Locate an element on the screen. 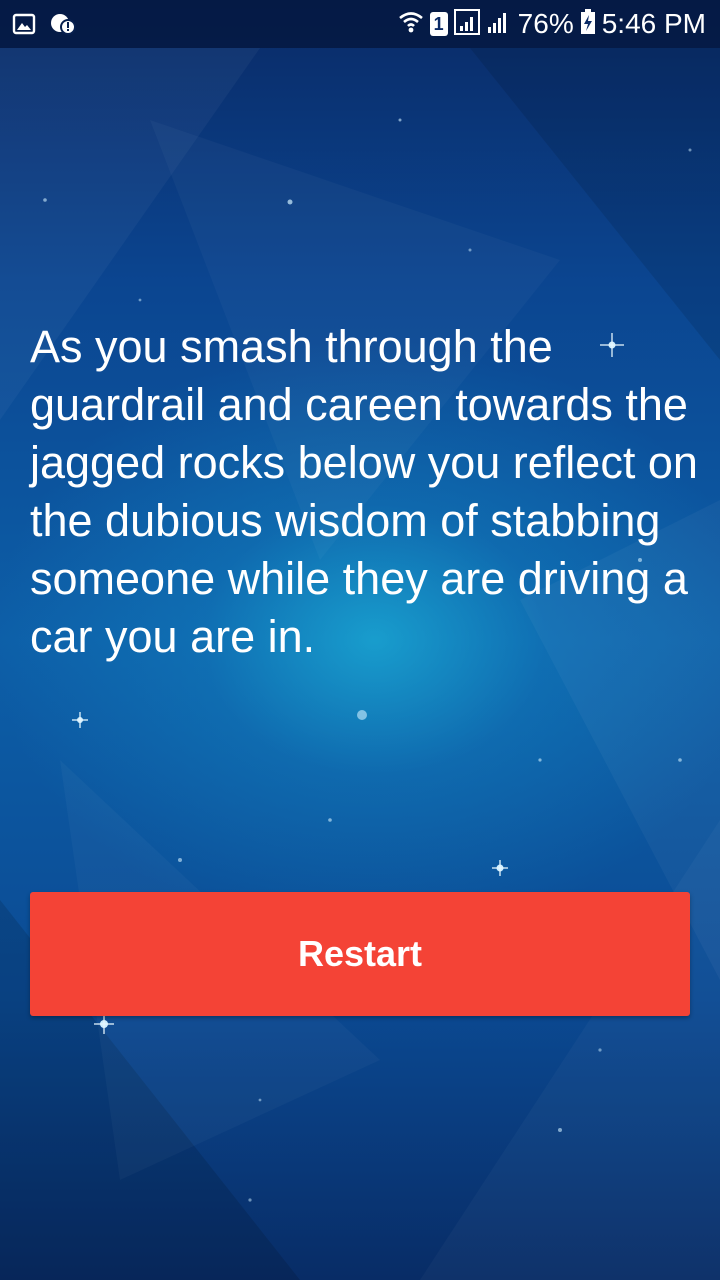  notification-icons is located at coordinates (44, 26).